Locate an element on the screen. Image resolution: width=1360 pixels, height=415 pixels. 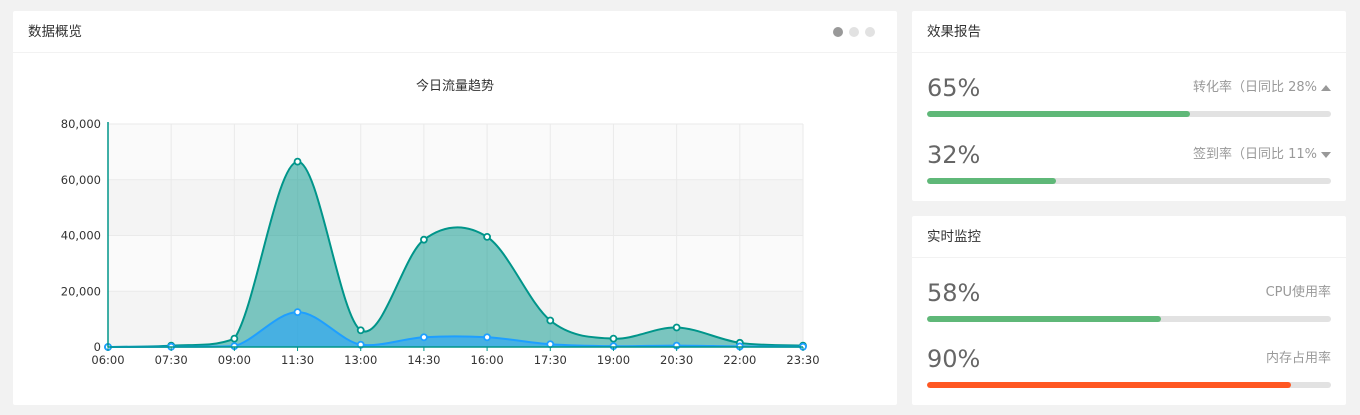
cpu-usage-progress is located at coordinates (1129, 319).